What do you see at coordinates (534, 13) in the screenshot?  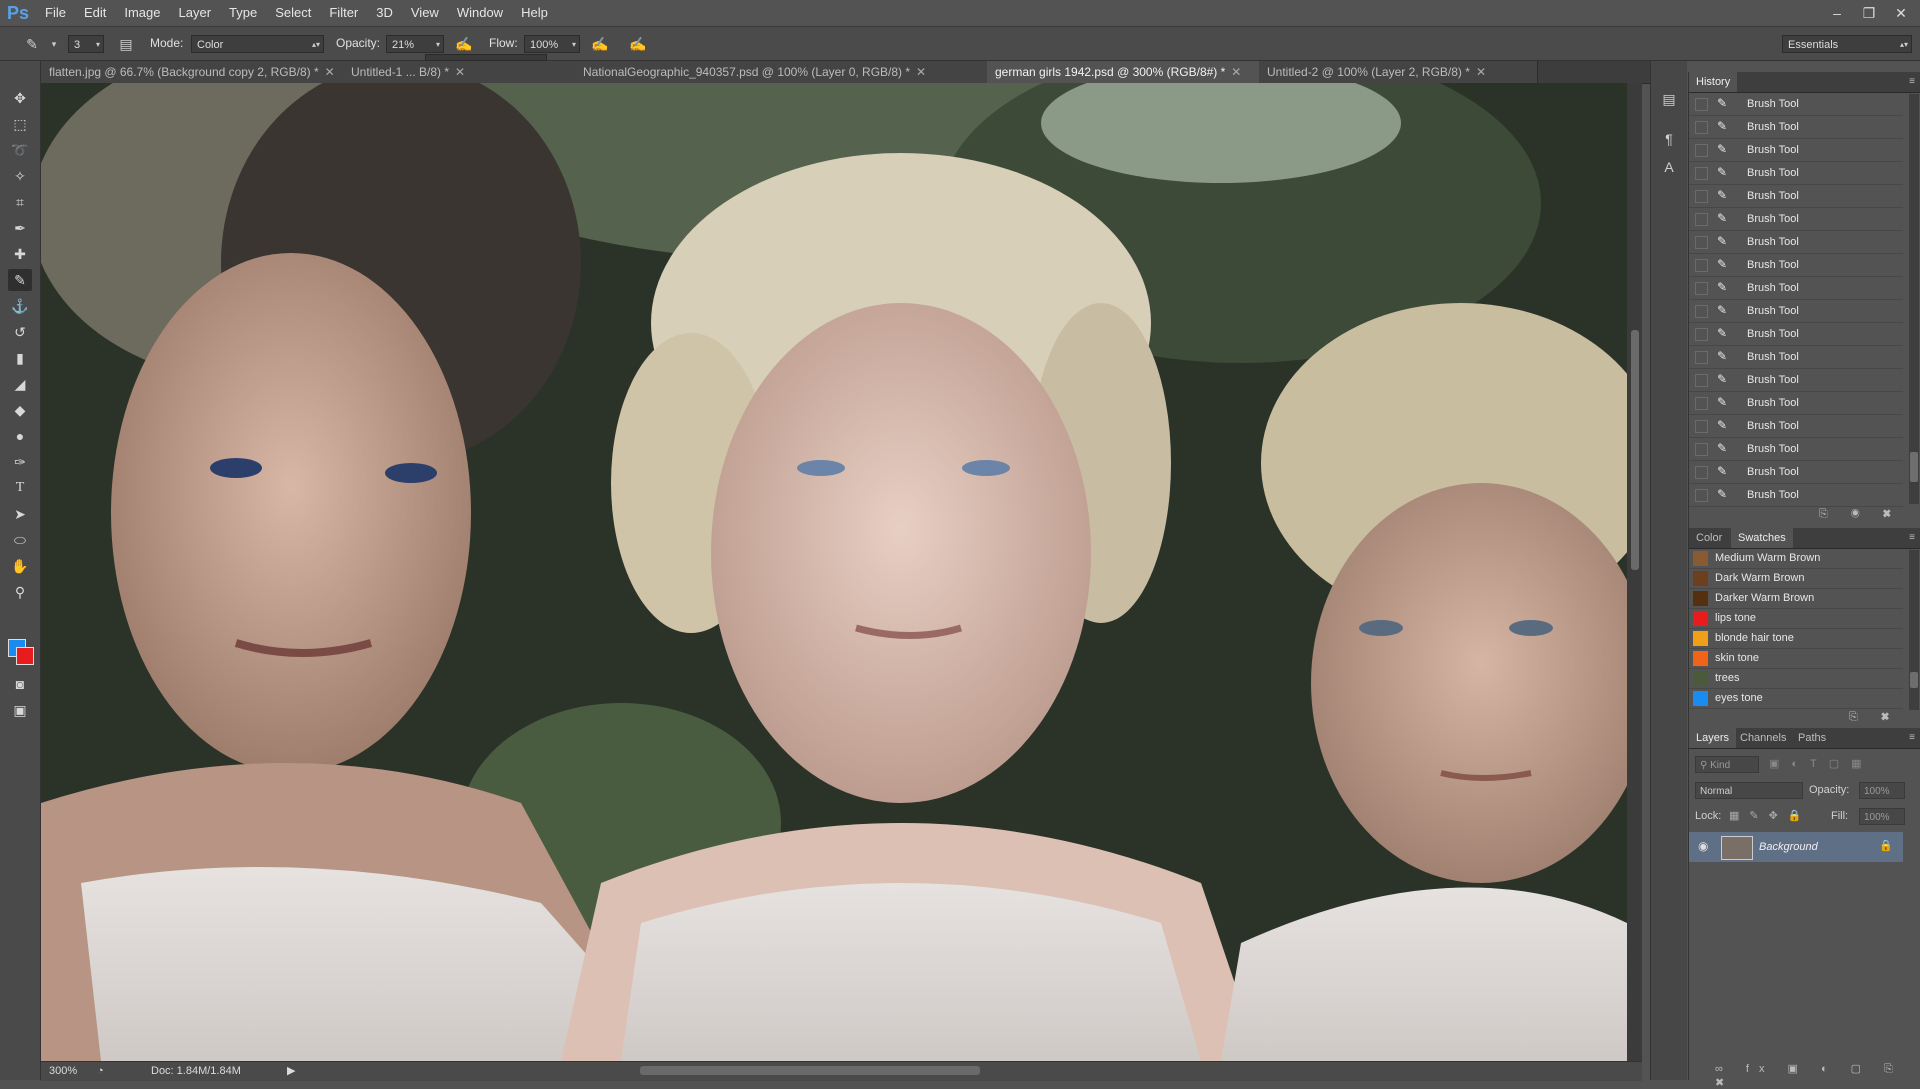 I see `menu-help: Help` at bounding box center [534, 13].